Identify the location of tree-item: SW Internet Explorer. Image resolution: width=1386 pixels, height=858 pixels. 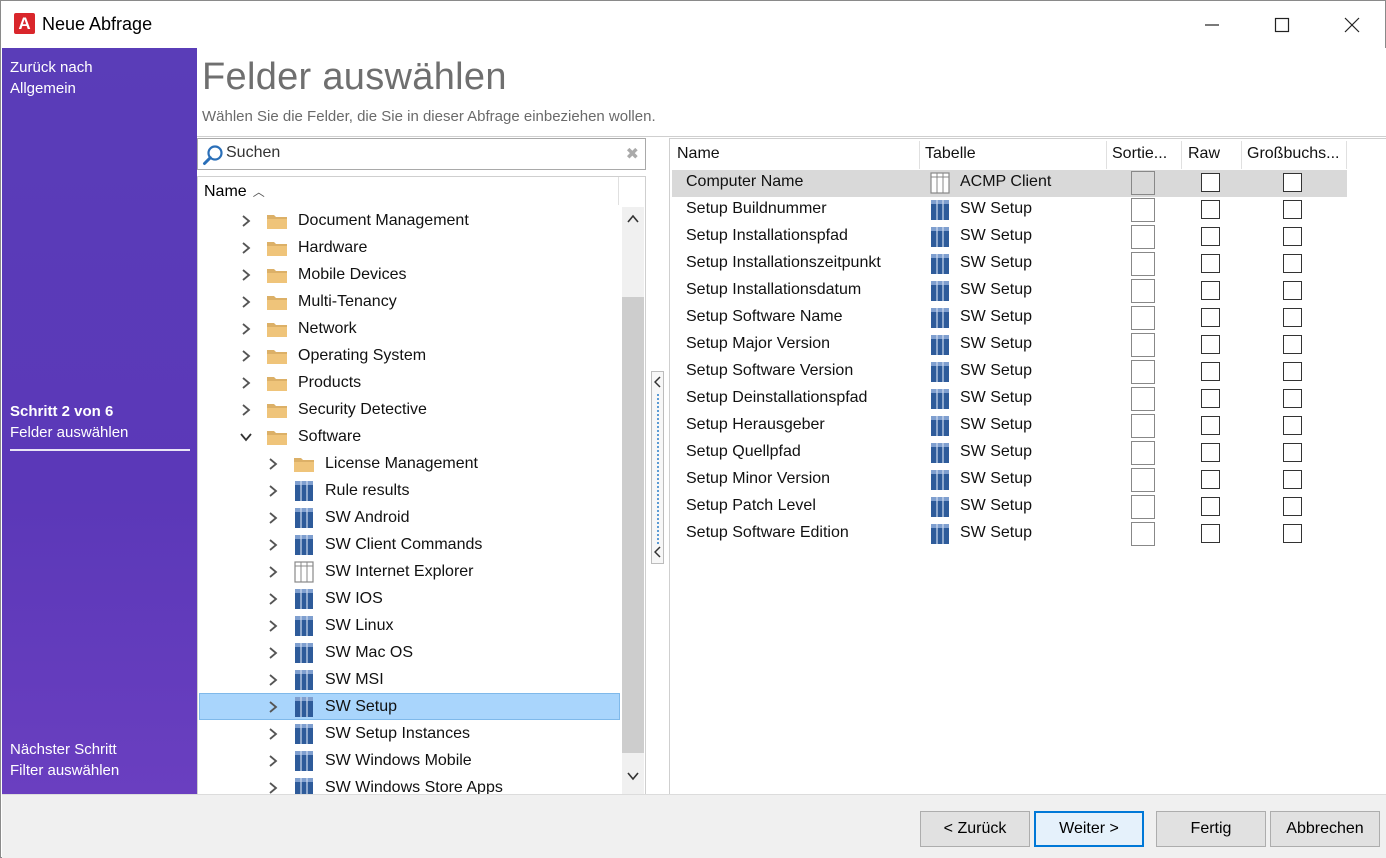
(369, 571).